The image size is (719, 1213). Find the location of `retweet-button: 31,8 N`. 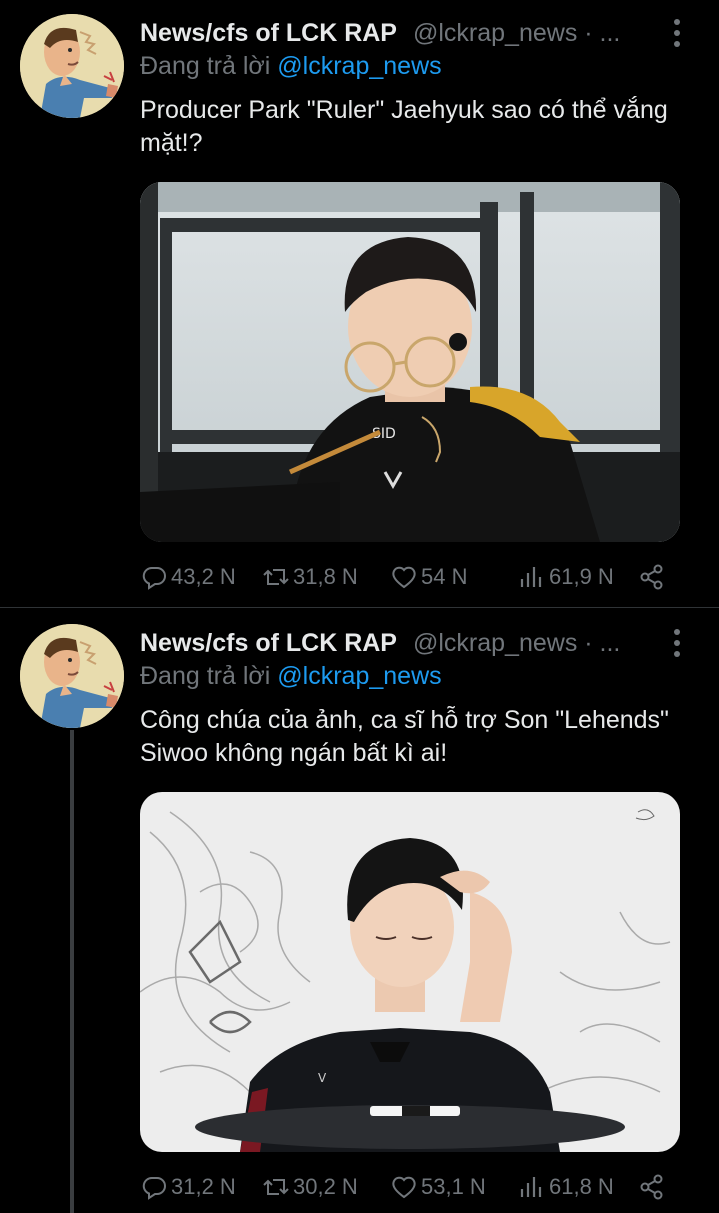

retweet-button: 31,8 N is located at coordinates (310, 577).